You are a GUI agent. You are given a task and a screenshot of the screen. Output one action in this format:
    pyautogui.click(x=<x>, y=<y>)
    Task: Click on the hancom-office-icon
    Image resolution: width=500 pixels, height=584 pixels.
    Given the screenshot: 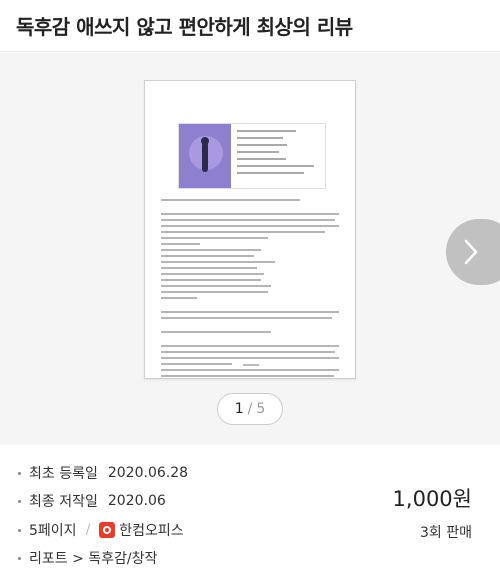 What is the action you would take?
    pyautogui.click(x=107, y=530)
    